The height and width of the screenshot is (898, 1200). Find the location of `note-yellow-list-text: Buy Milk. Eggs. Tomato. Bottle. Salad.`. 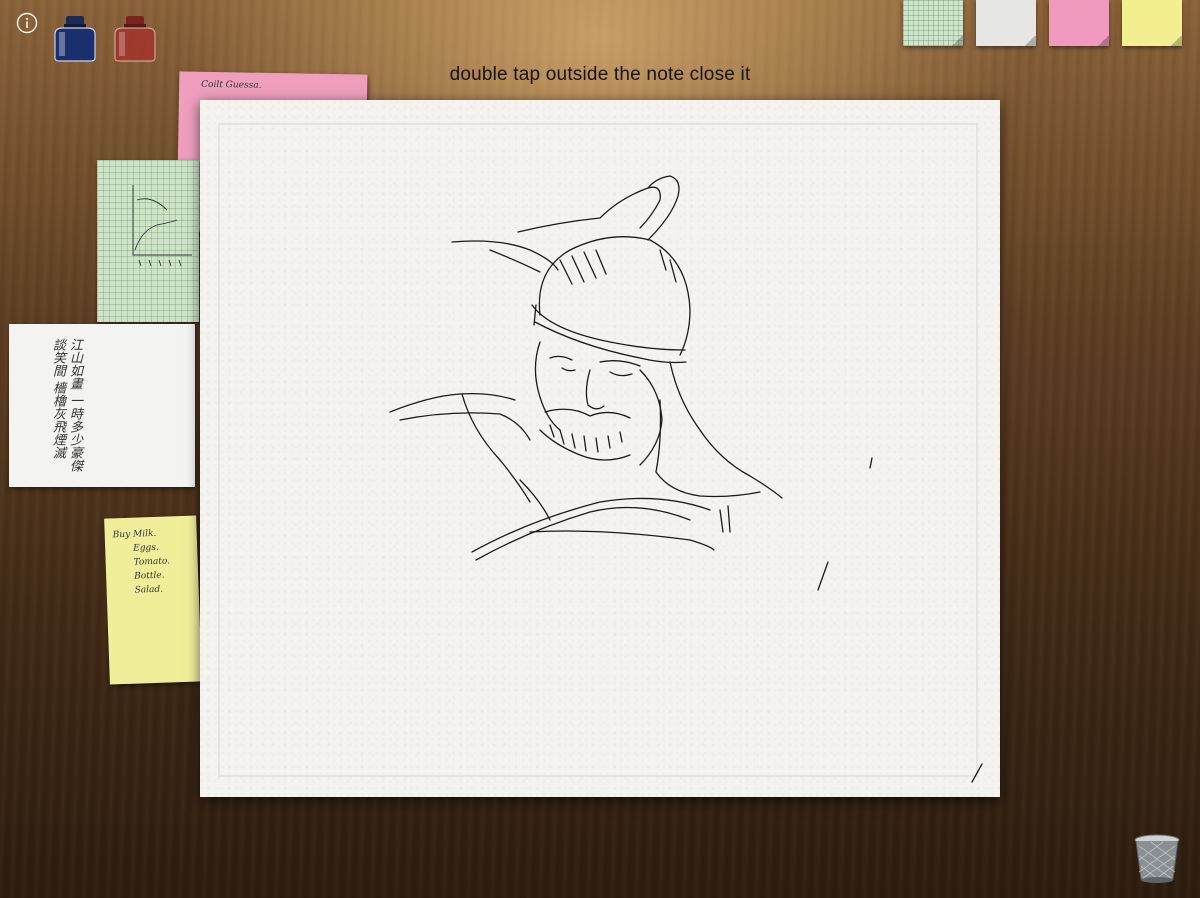

note-yellow-list-text: Buy Milk. Eggs. Tomato. Bottle. Salad. is located at coordinates (141, 562).